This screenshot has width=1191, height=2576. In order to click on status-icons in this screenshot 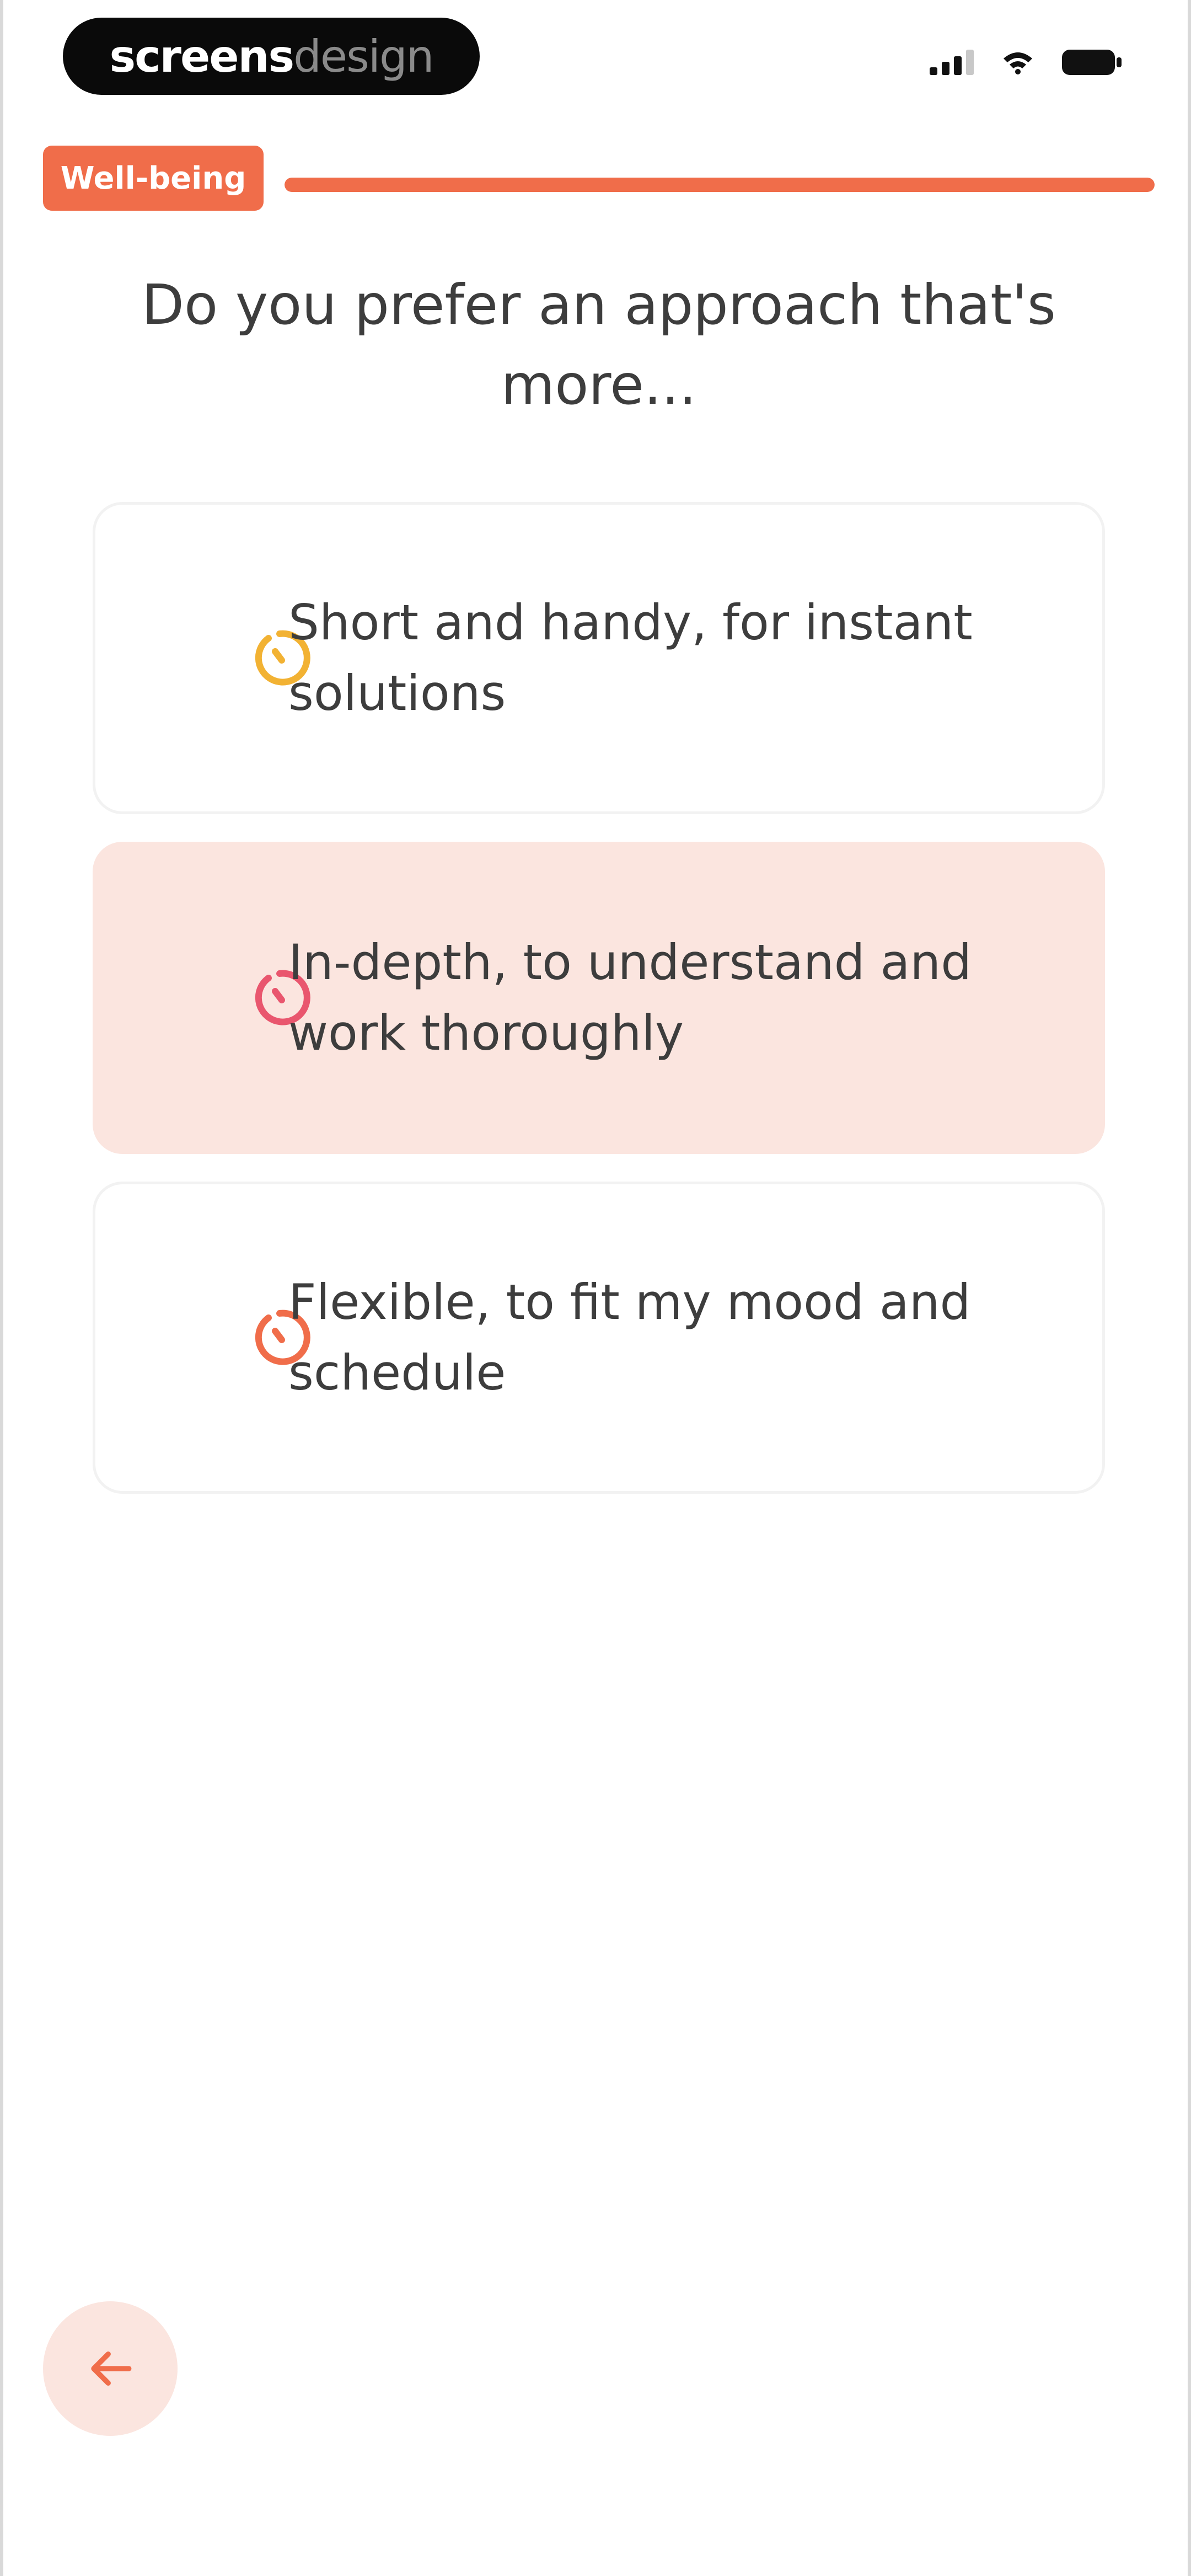, I will do `click(1026, 62)`.